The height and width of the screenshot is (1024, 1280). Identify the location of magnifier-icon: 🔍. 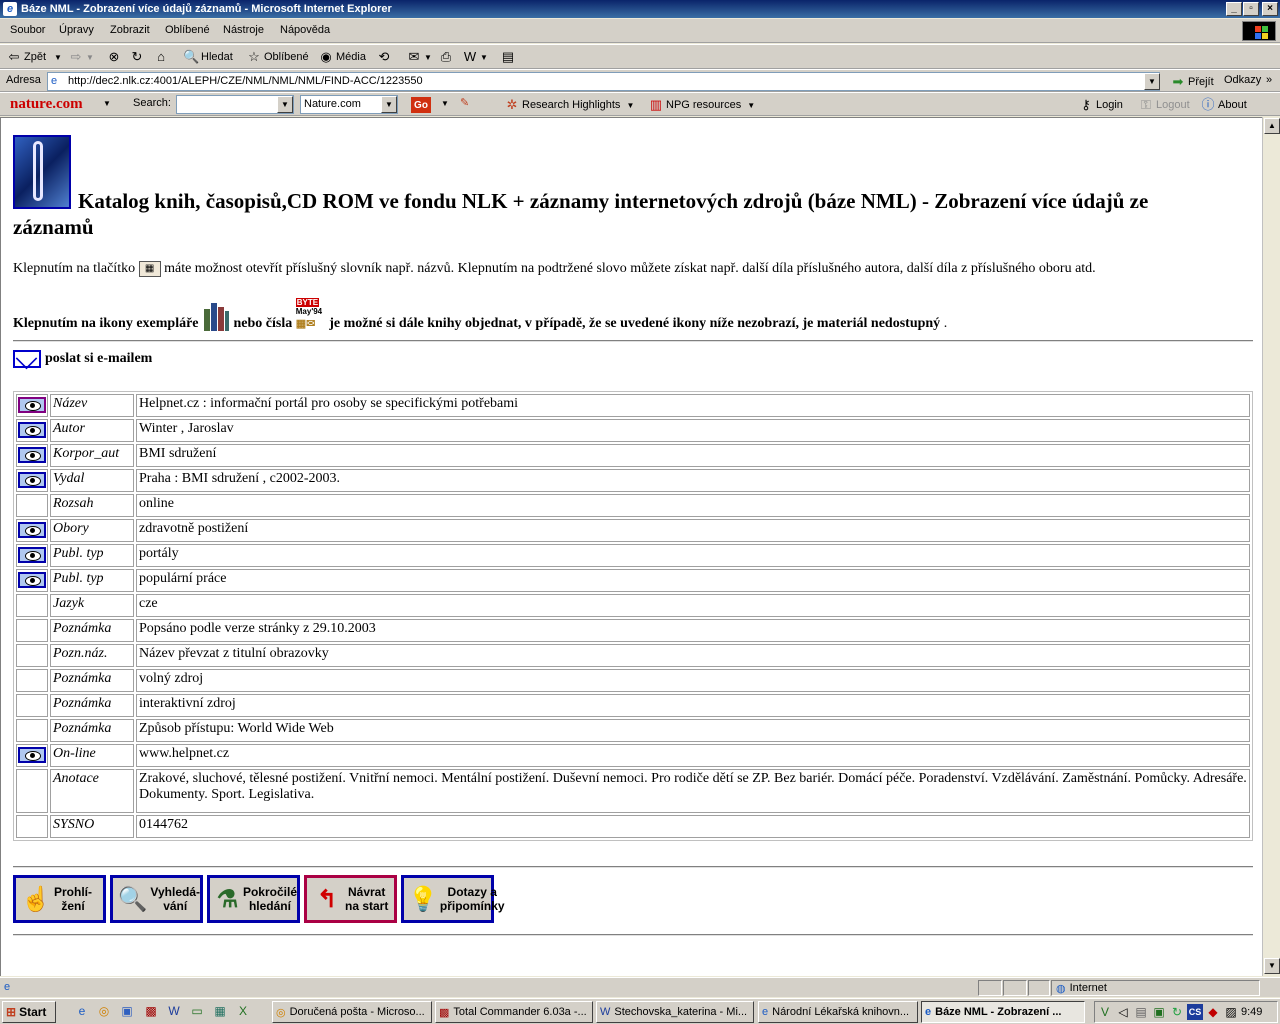
(132, 899).